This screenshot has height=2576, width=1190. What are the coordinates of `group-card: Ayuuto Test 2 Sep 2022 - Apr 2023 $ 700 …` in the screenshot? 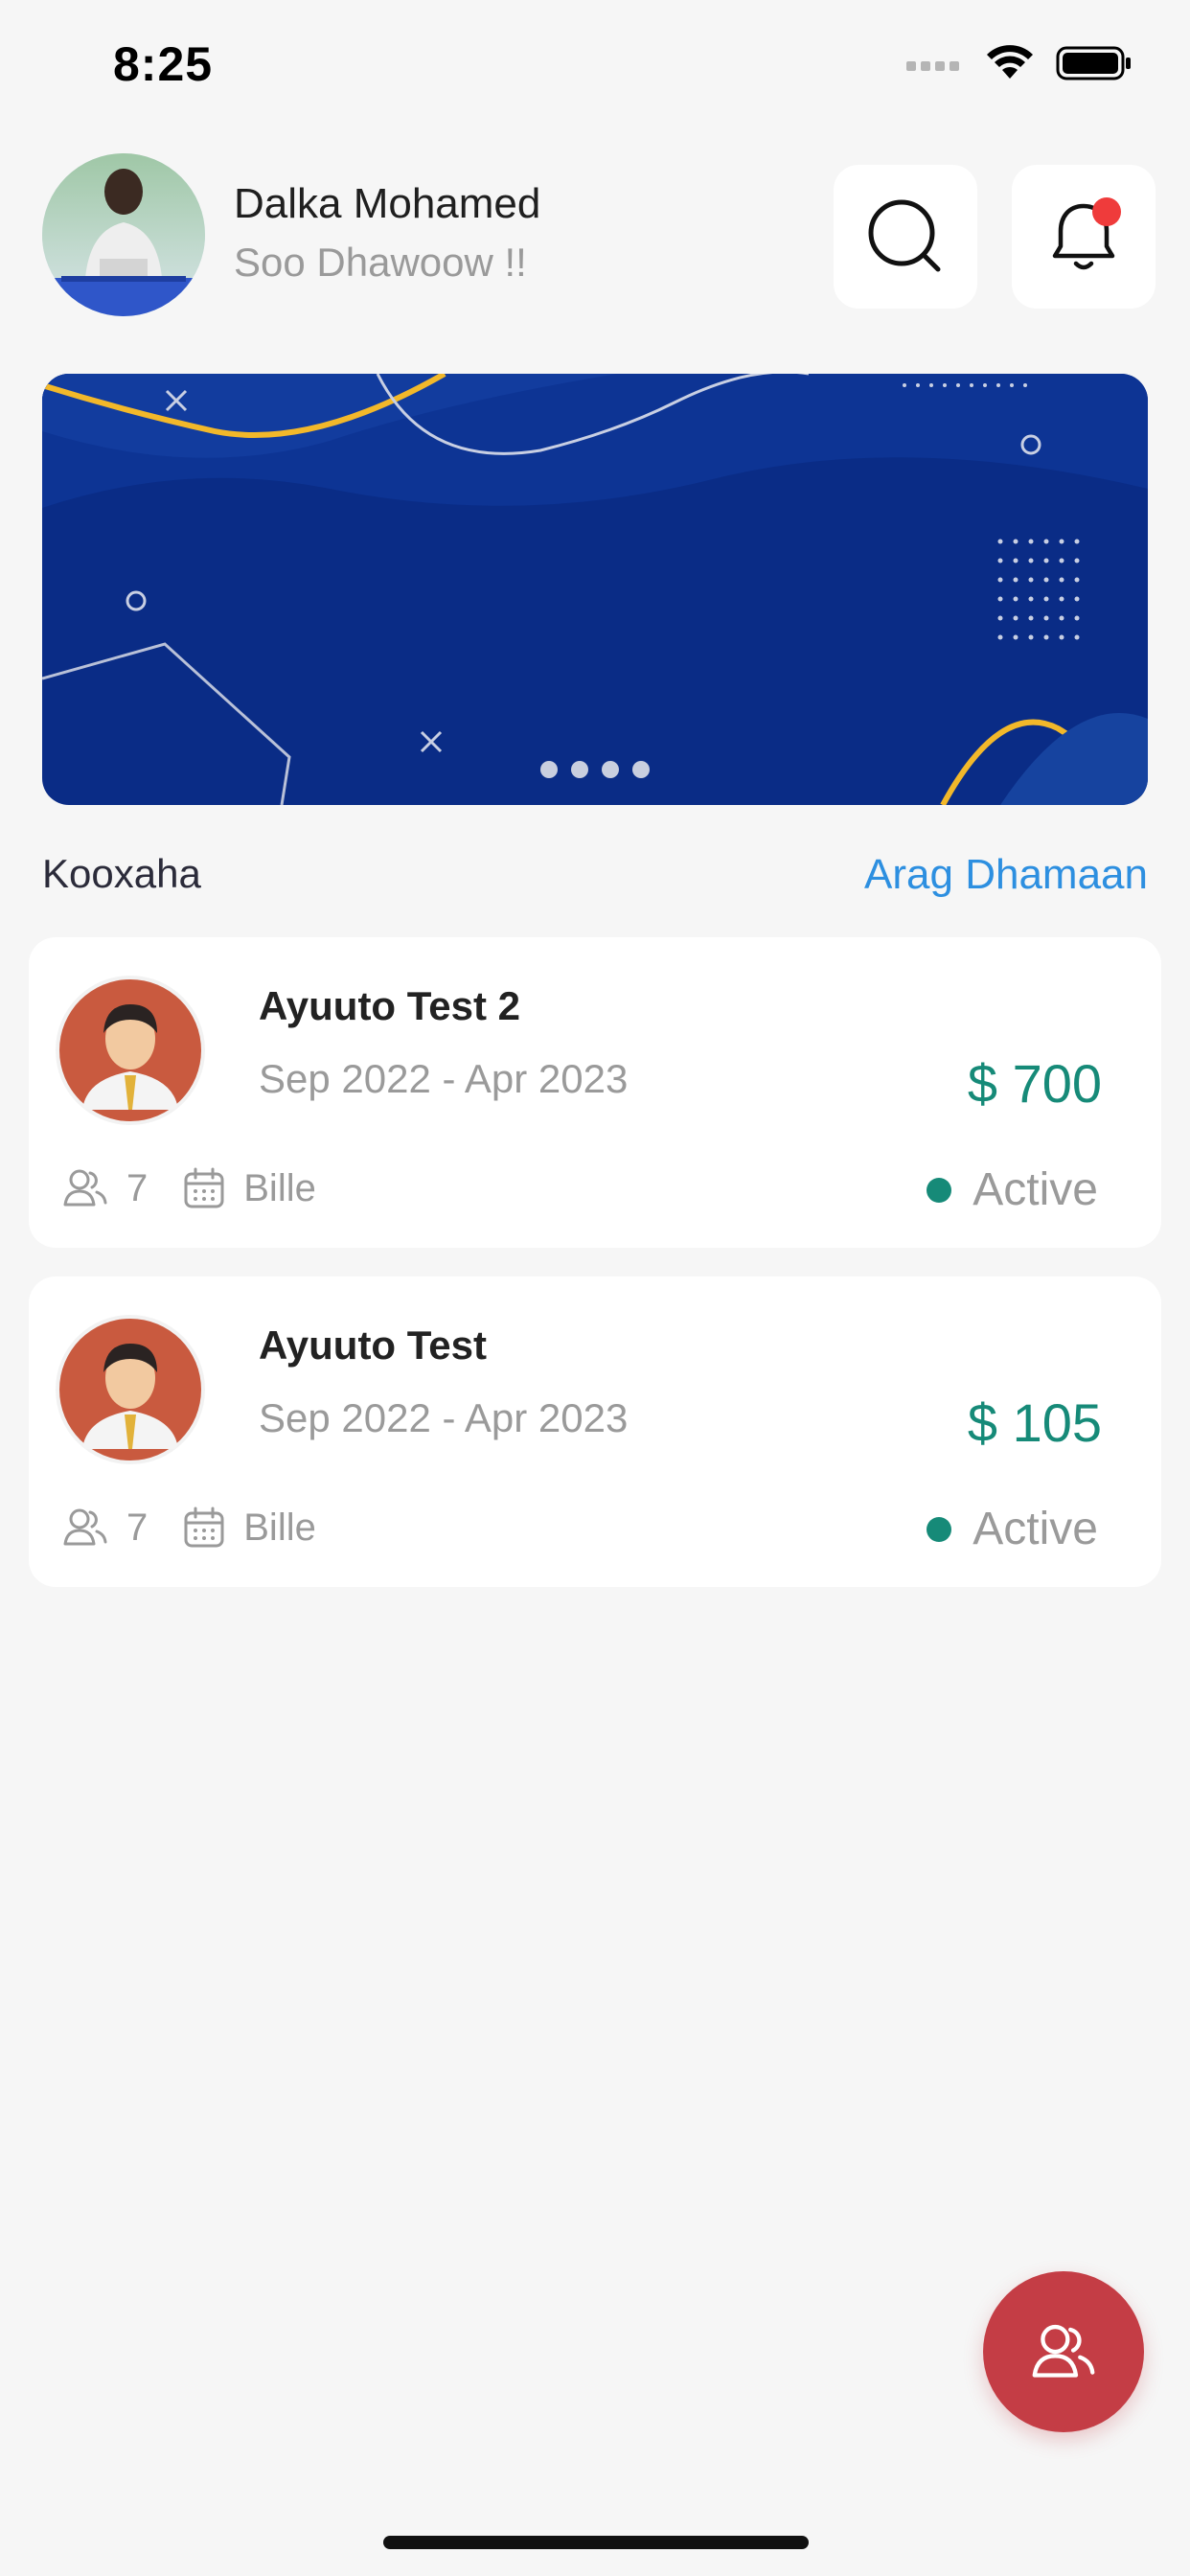 It's located at (595, 1092).